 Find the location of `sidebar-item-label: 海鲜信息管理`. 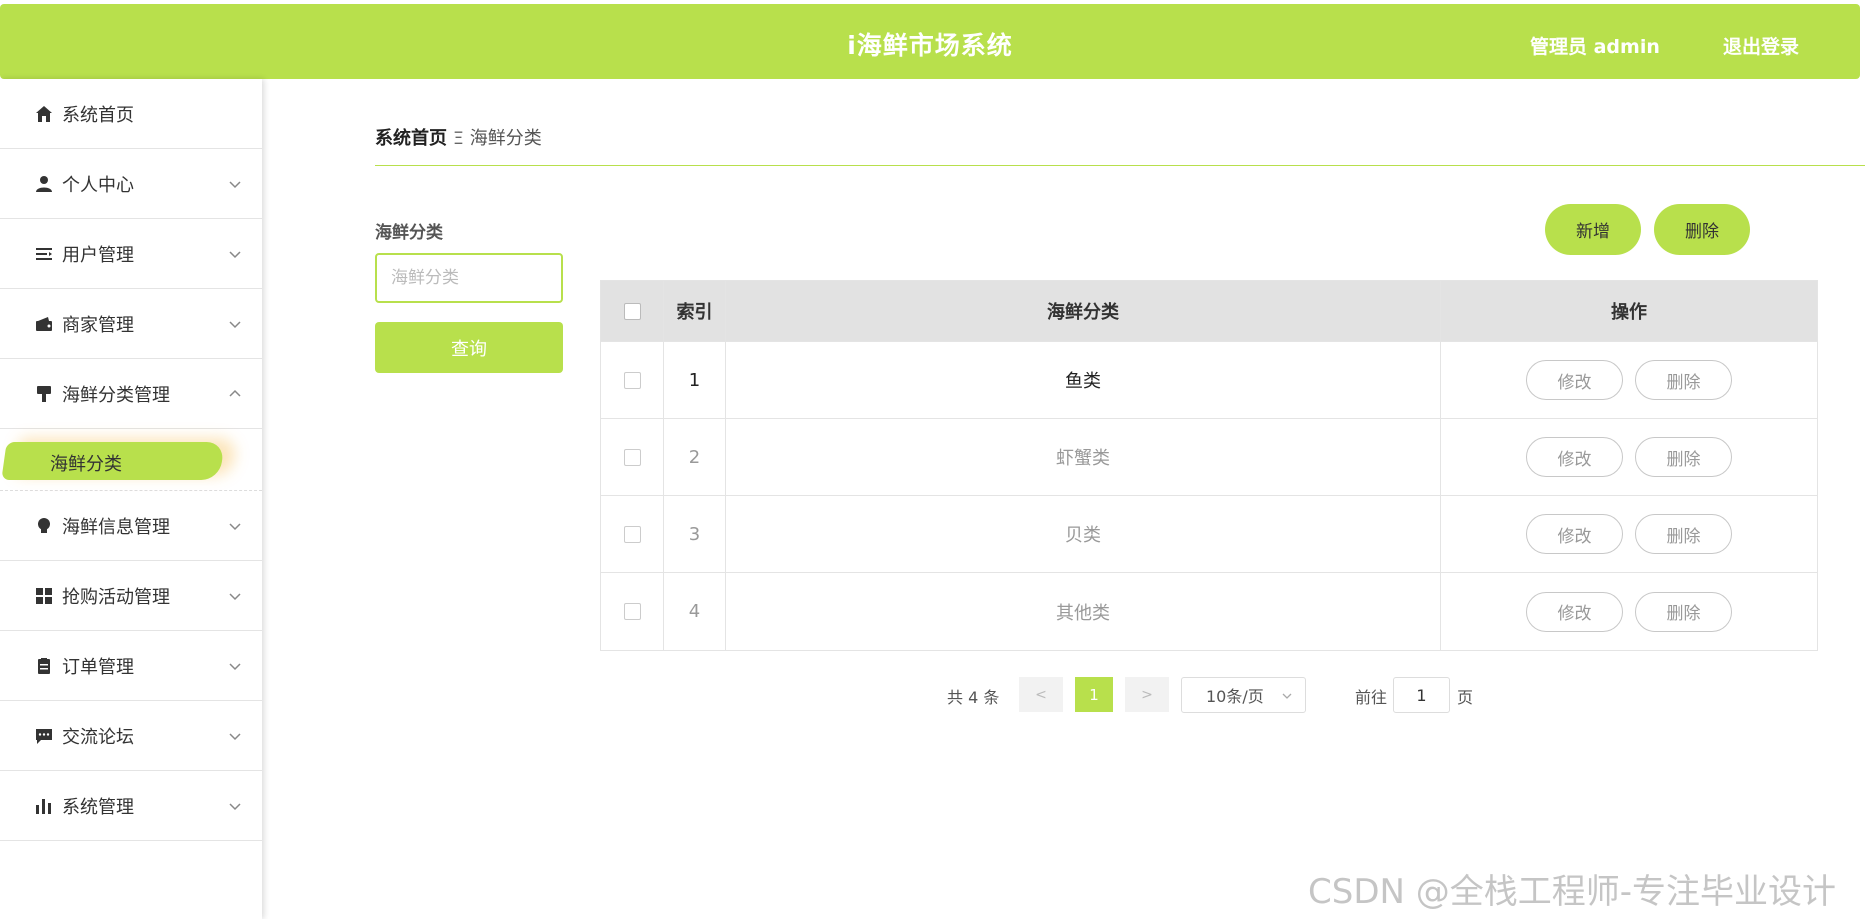

sidebar-item-label: 海鲜信息管理 is located at coordinates (116, 527).